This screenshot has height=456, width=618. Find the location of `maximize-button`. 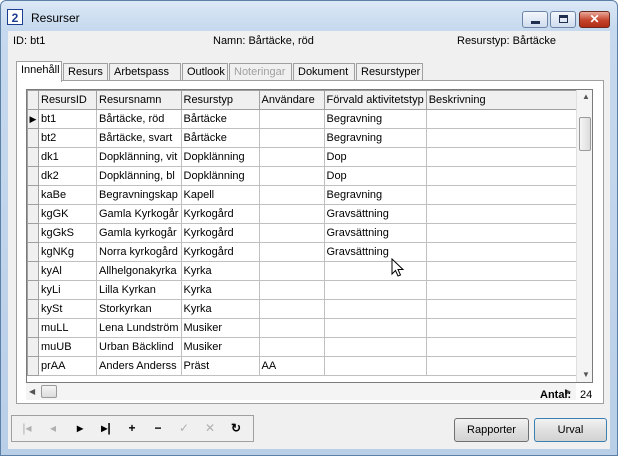

maximize-button is located at coordinates (563, 19).